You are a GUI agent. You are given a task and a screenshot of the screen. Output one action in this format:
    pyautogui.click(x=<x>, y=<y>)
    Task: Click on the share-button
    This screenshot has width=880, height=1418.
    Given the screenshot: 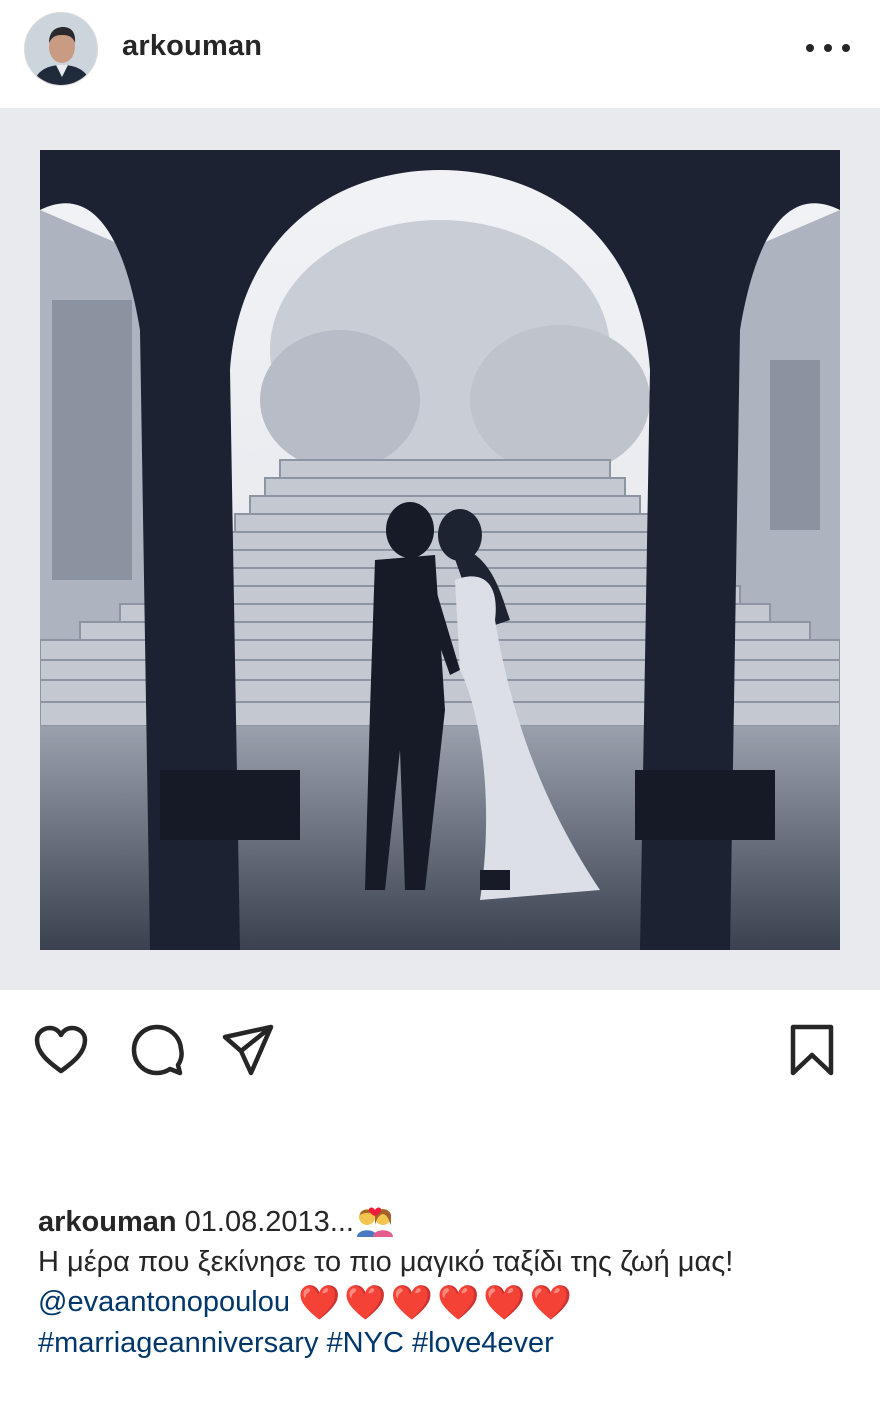 What is the action you would take?
    pyautogui.click(x=248, y=1050)
    